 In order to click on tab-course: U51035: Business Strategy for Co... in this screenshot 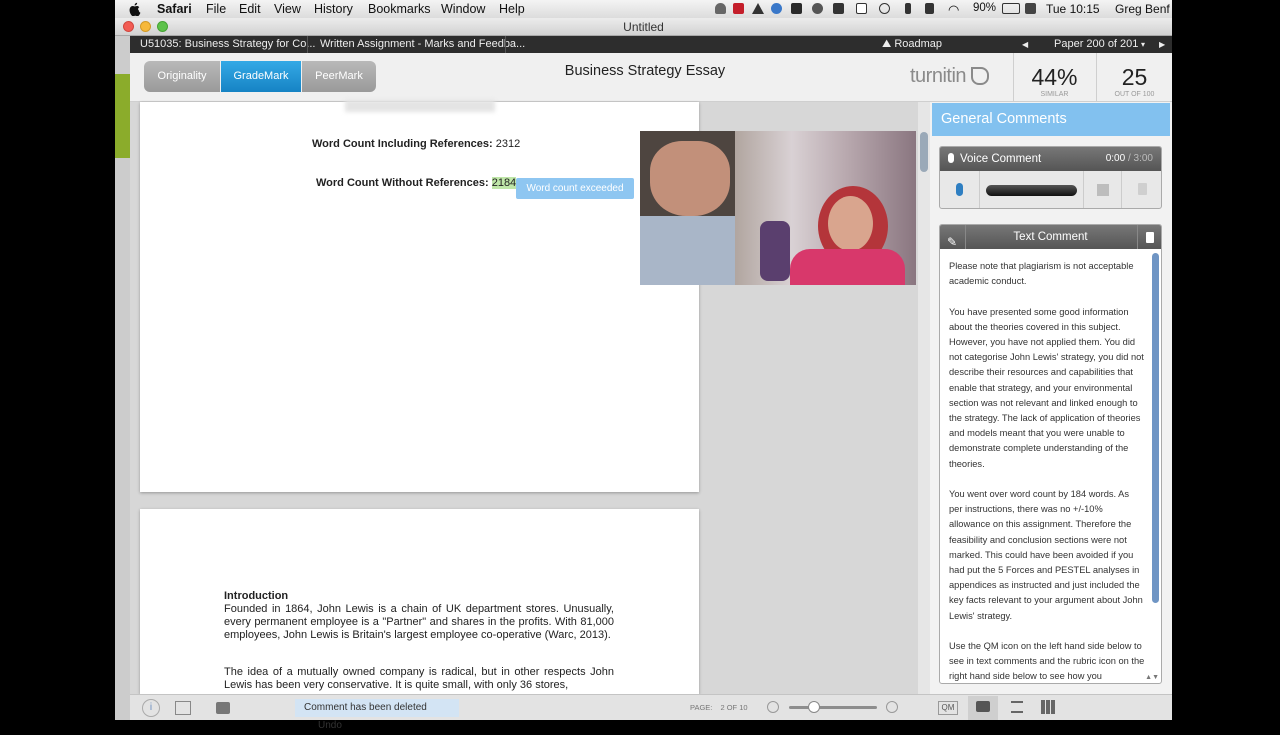, I will do `click(227, 44)`.